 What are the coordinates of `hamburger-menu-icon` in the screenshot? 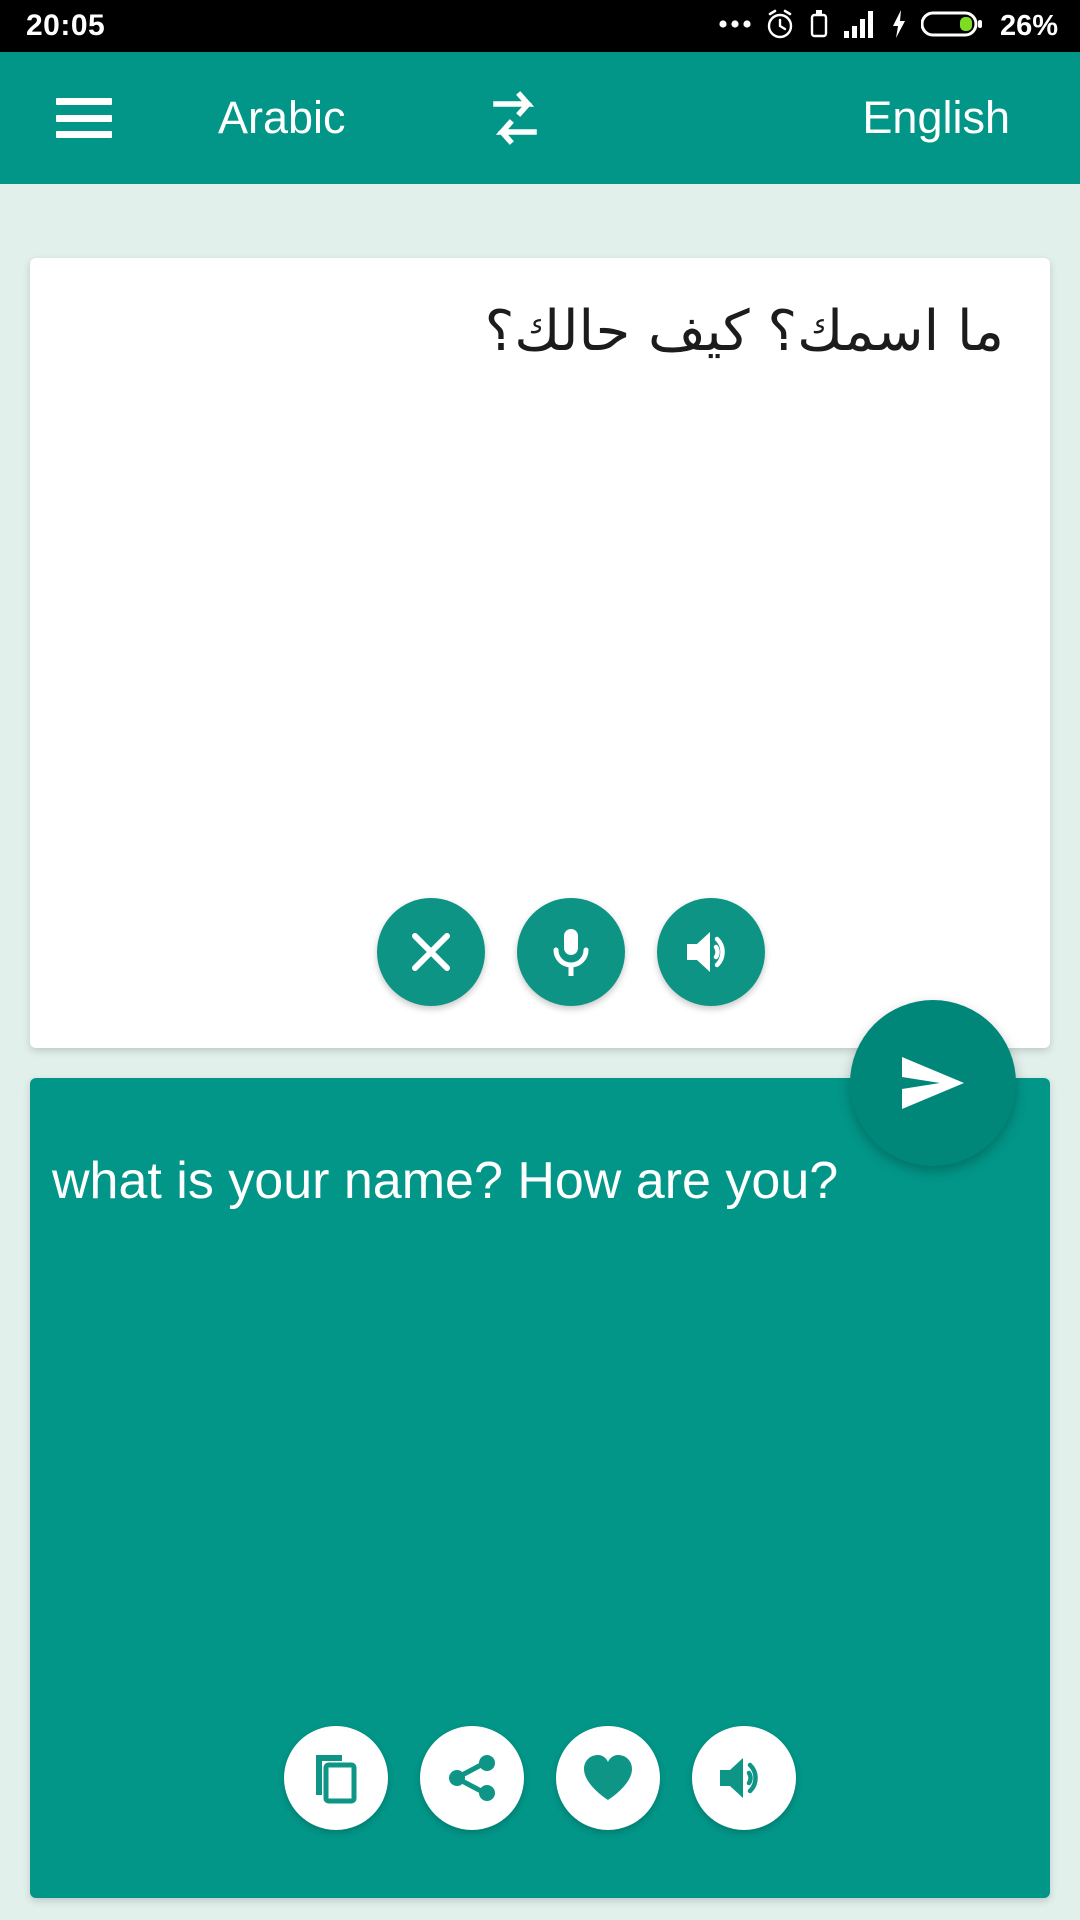 It's located at (84, 118).